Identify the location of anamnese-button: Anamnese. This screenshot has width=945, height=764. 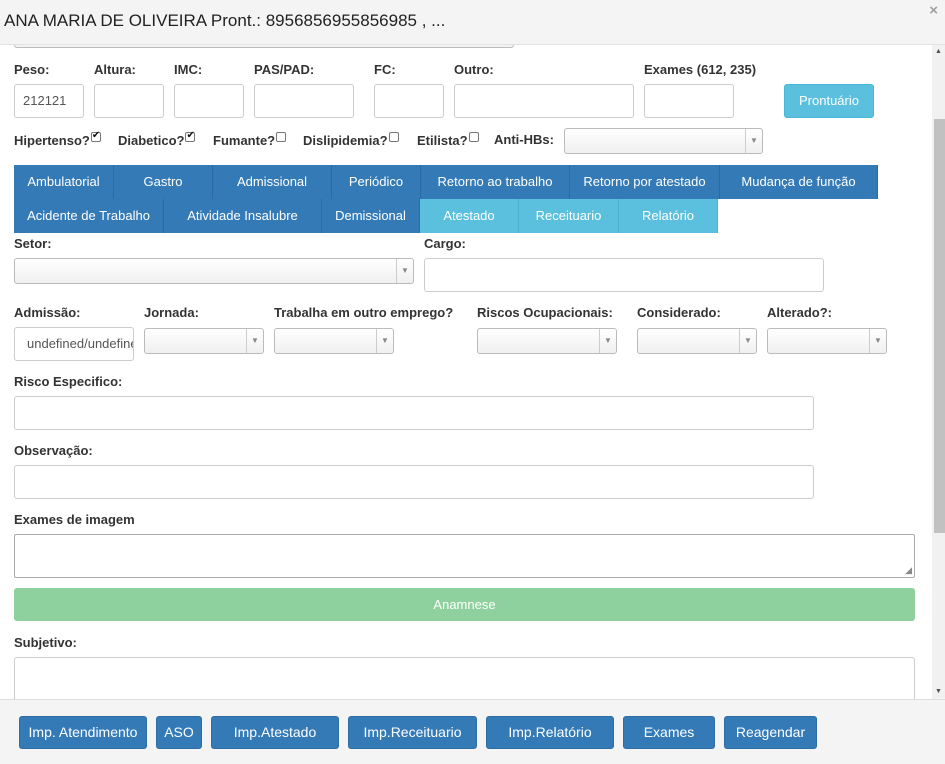
(464, 604).